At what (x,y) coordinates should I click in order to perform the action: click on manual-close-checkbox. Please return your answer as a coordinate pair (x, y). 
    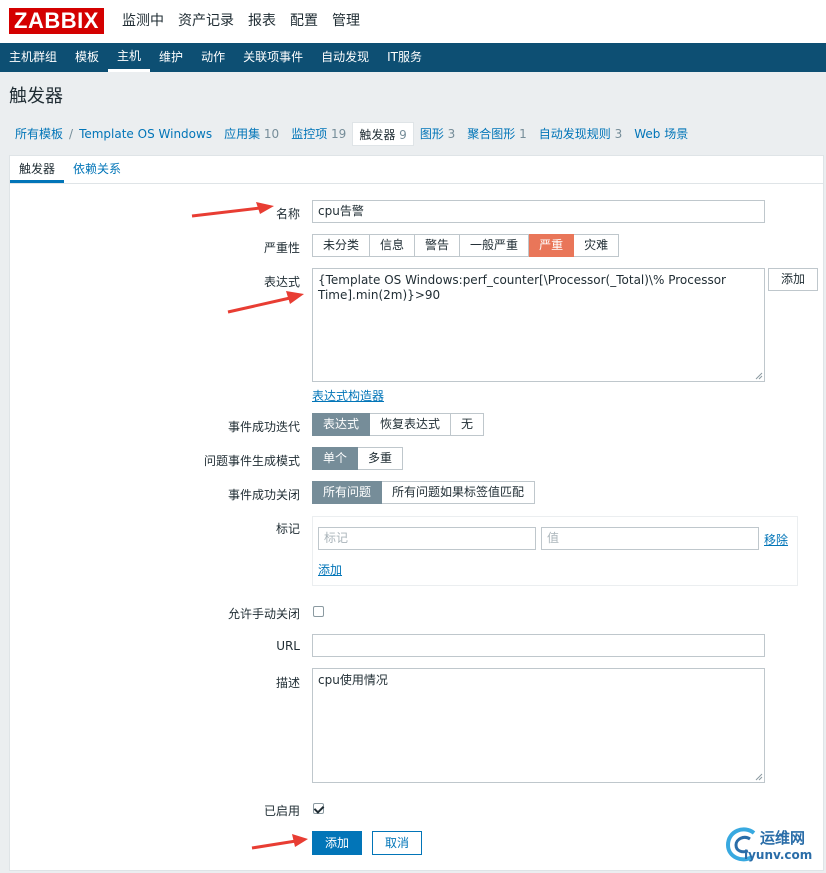
    Looking at the image, I should click on (318, 611).